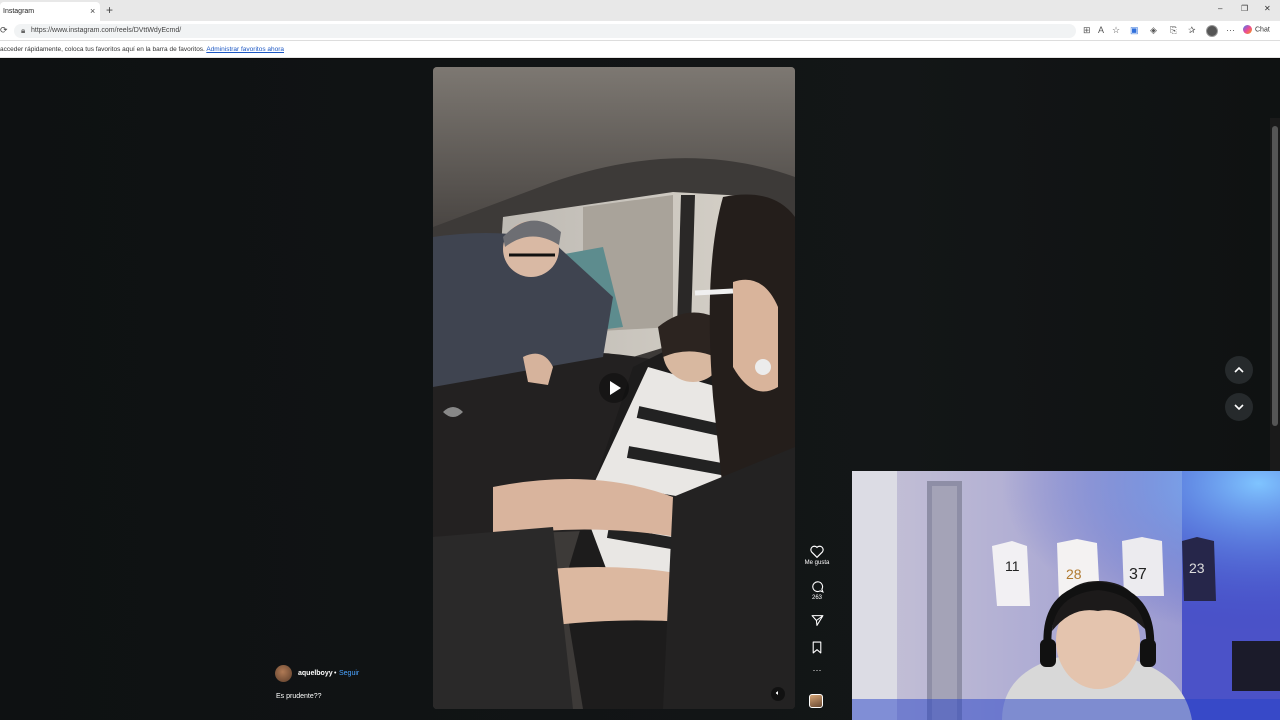 The image size is (1280, 720). What do you see at coordinates (349, 673) in the screenshot?
I see `follow-button: Seguir` at bounding box center [349, 673].